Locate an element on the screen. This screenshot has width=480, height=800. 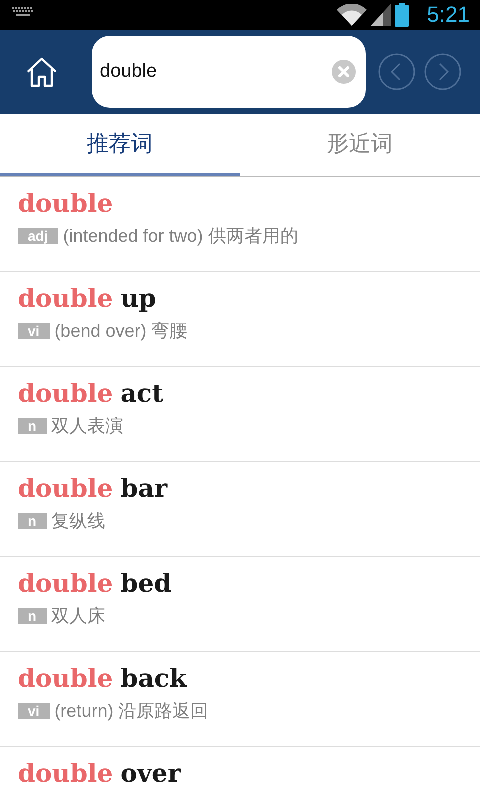
search-field: double is located at coordinates (229, 72).